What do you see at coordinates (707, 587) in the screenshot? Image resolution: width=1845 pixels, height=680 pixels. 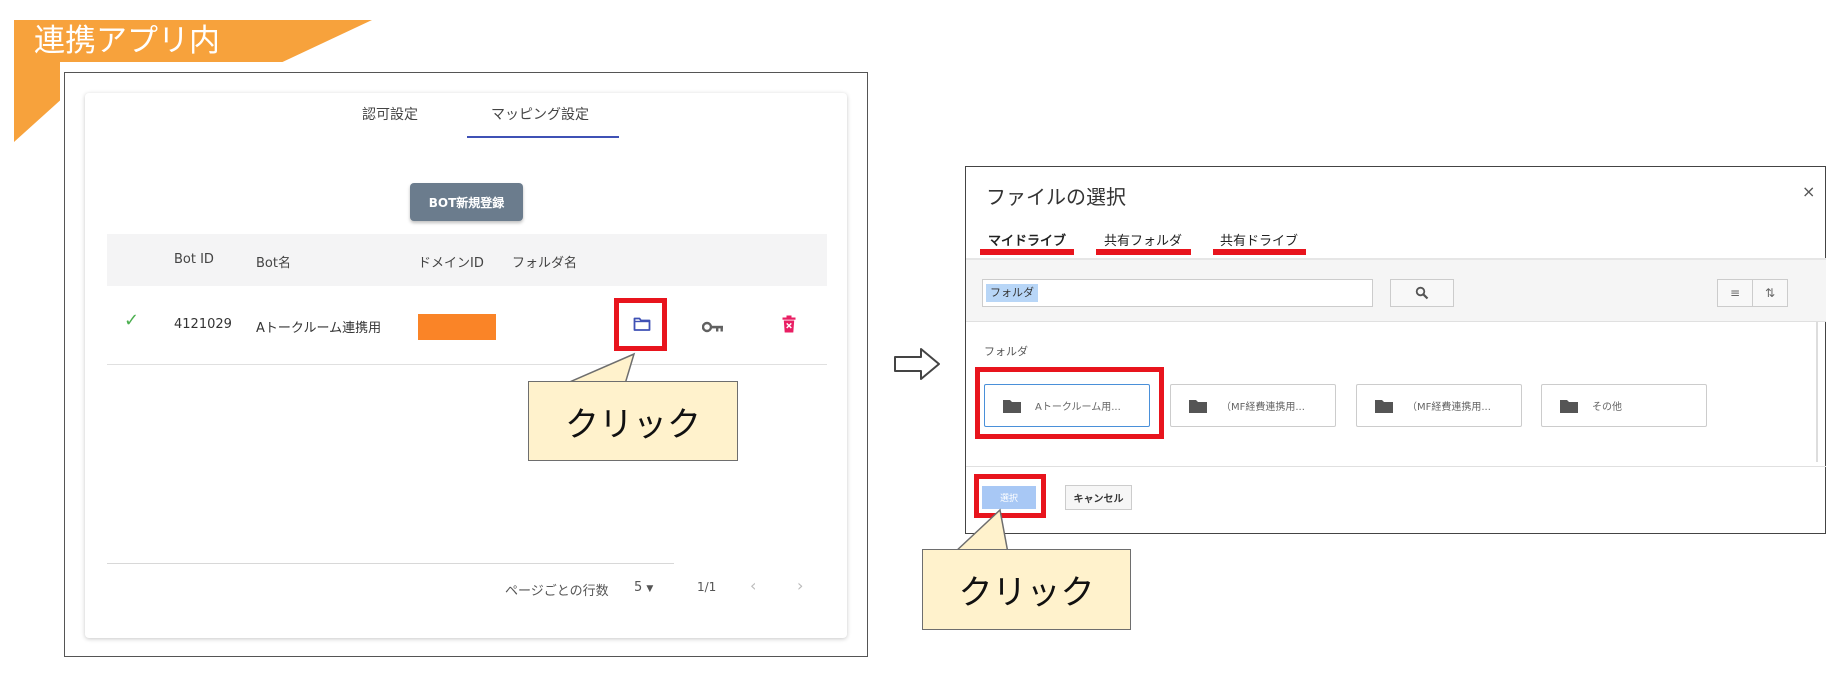 I see `page-info: 1/1` at bounding box center [707, 587].